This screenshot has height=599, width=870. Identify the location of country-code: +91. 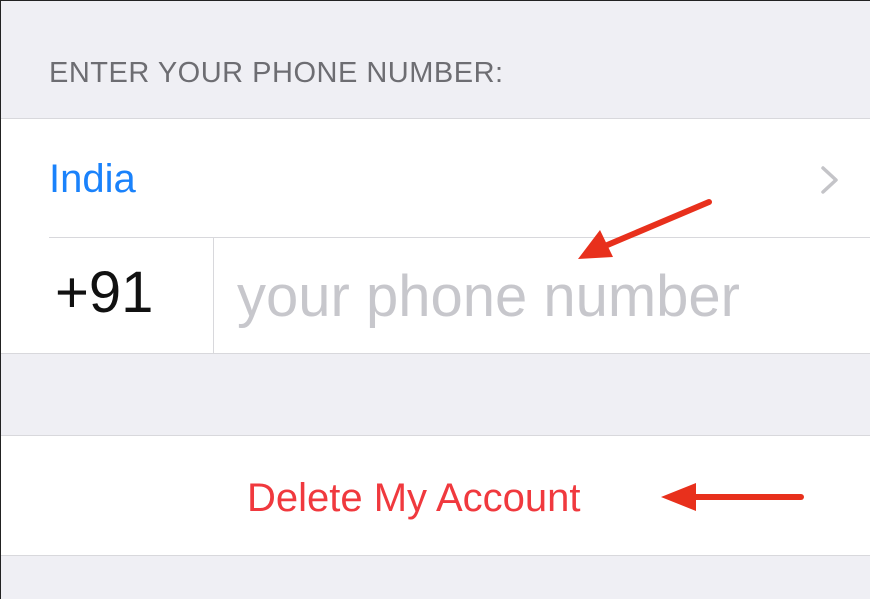
(104, 292).